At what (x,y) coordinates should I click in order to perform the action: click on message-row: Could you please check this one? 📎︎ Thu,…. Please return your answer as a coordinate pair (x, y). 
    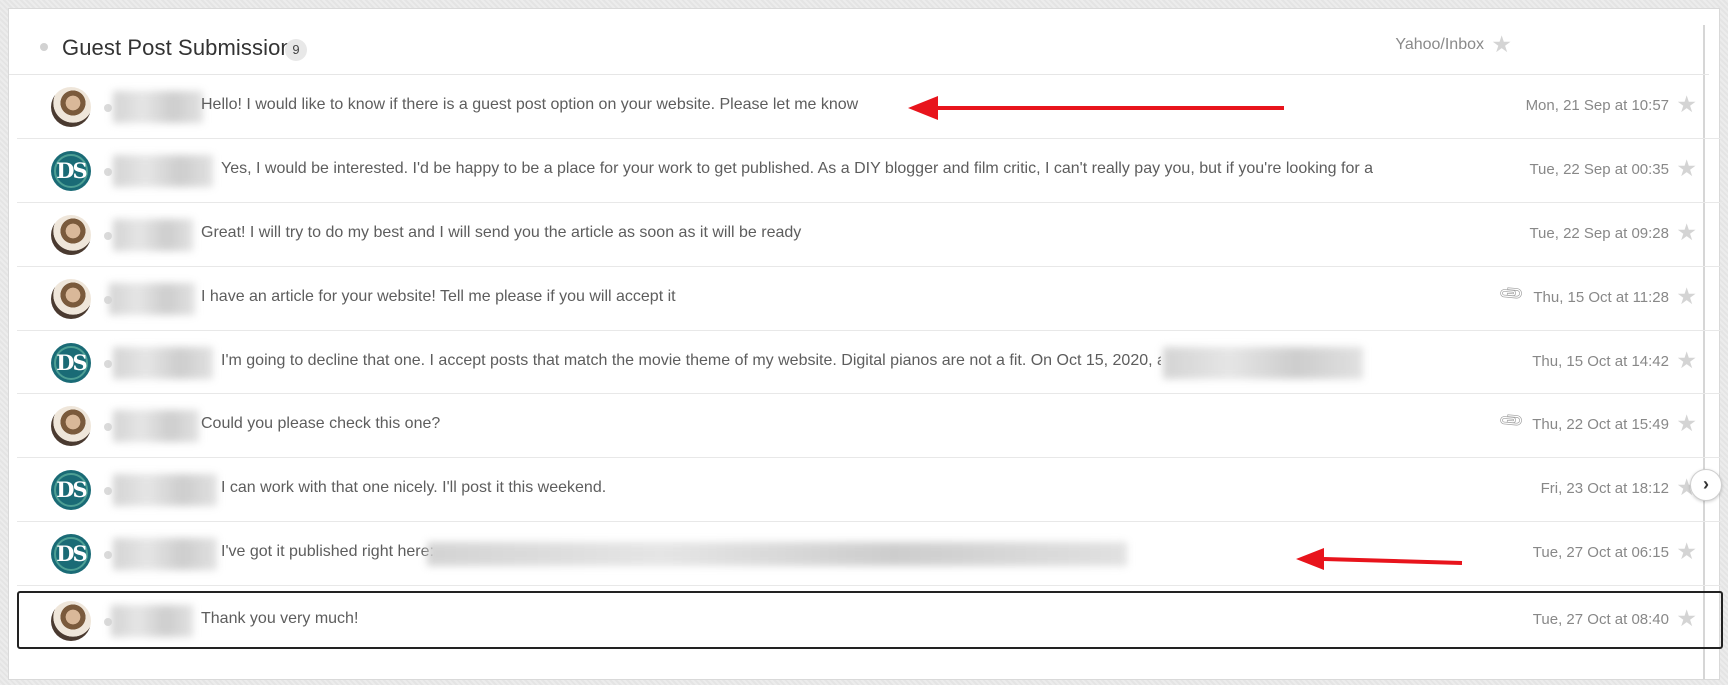
    Looking at the image, I should click on (870, 426).